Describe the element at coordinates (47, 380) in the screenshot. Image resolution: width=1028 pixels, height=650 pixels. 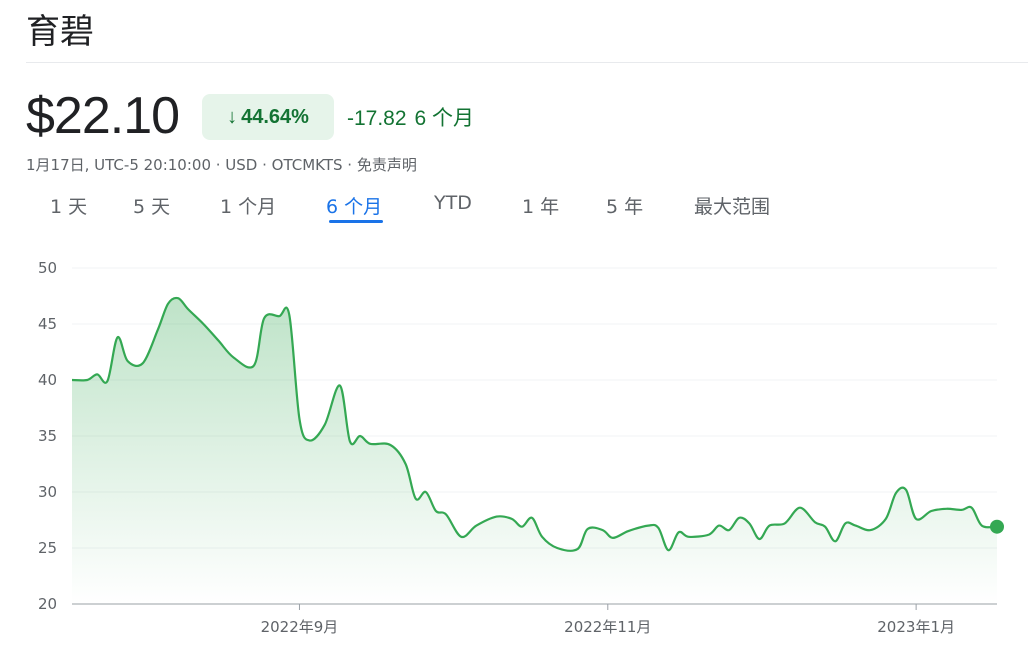
I see `y-tick-label: 40` at that location.